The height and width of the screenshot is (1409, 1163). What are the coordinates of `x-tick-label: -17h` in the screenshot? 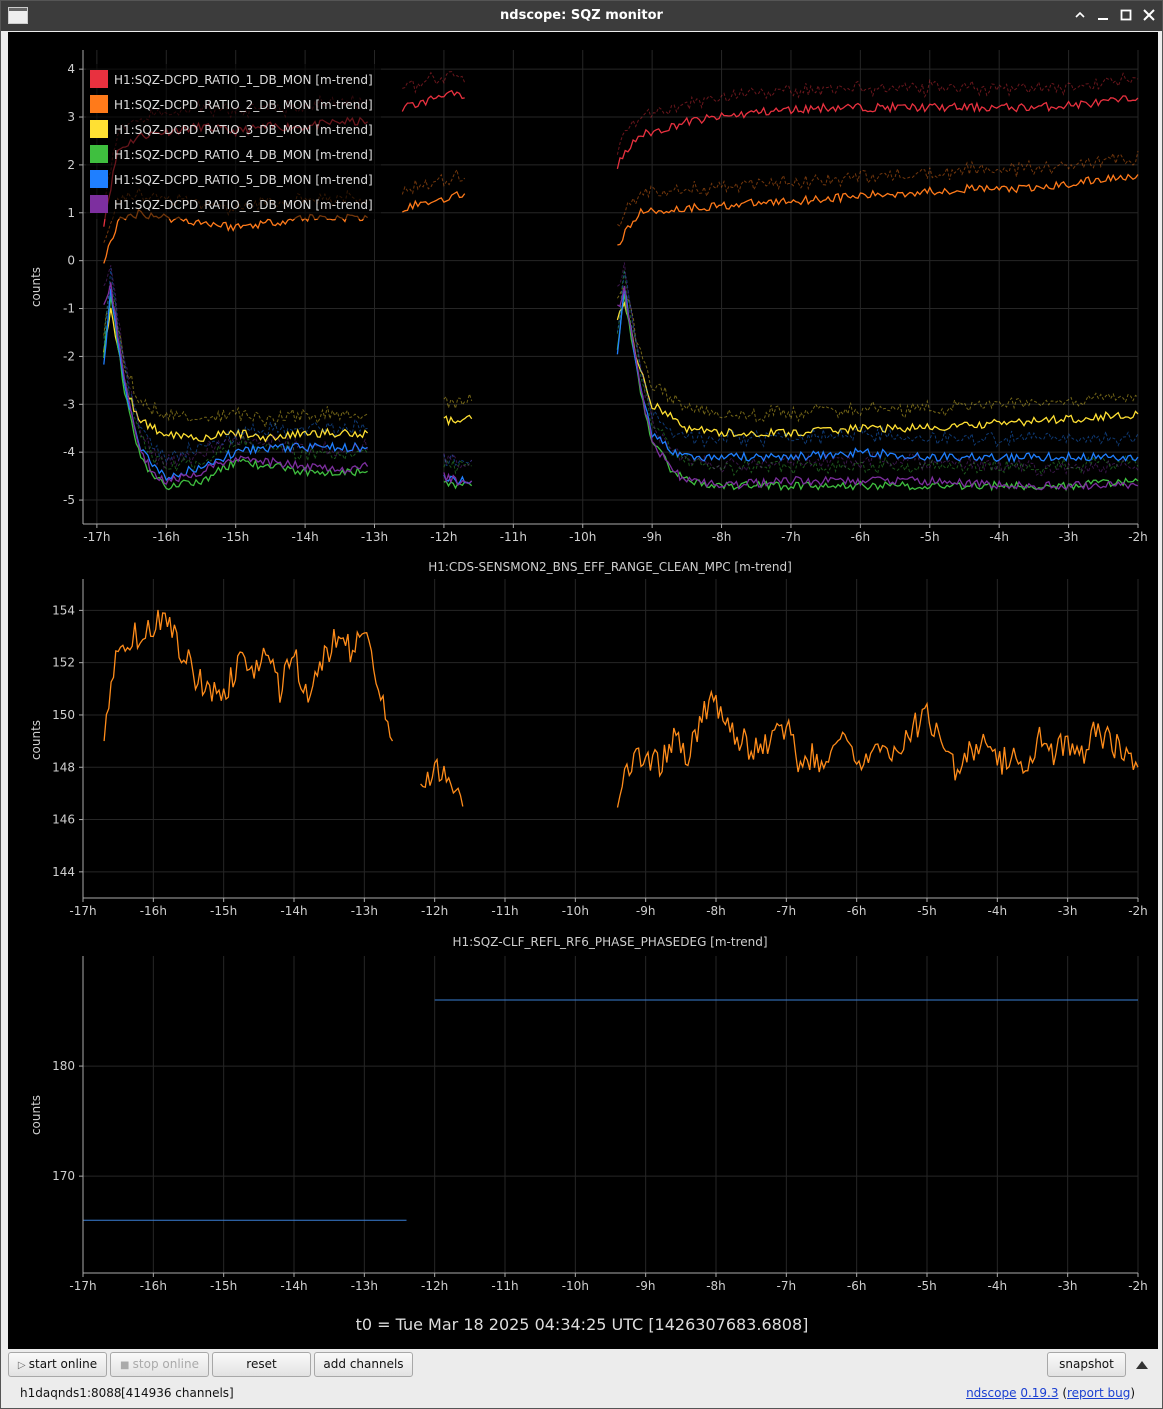 It's located at (82, 911).